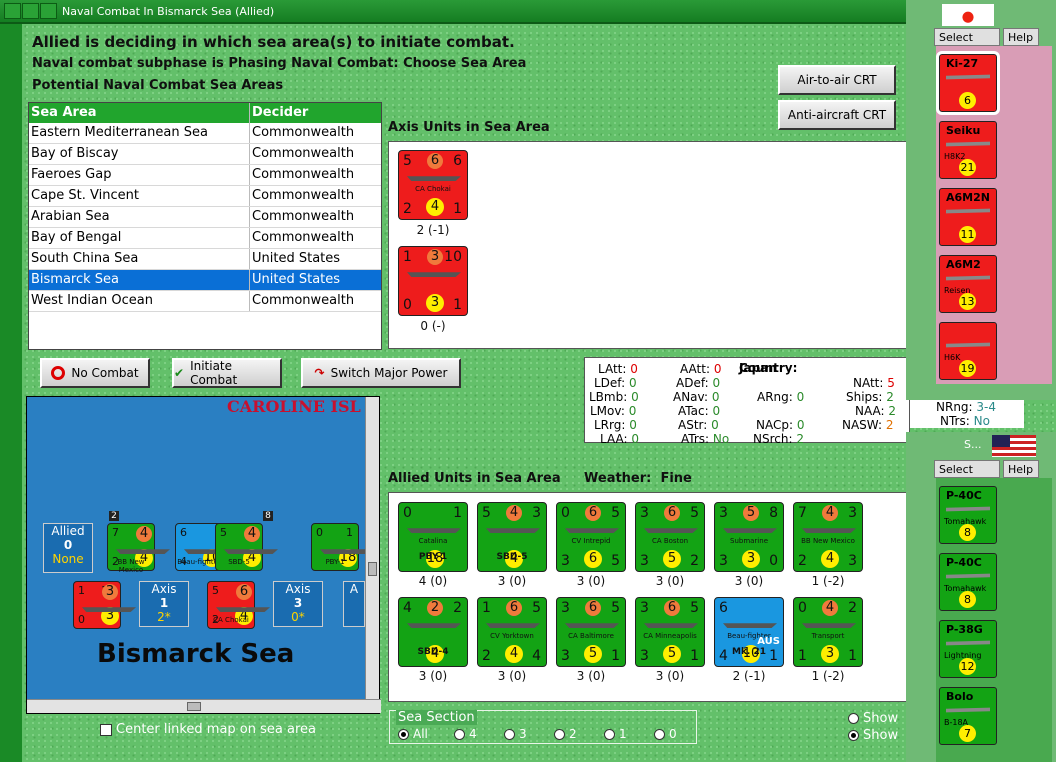  What do you see at coordinates (618, 369) in the screenshot?
I see `stat-latt: LAtt: 0` at bounding box center [618, 369].